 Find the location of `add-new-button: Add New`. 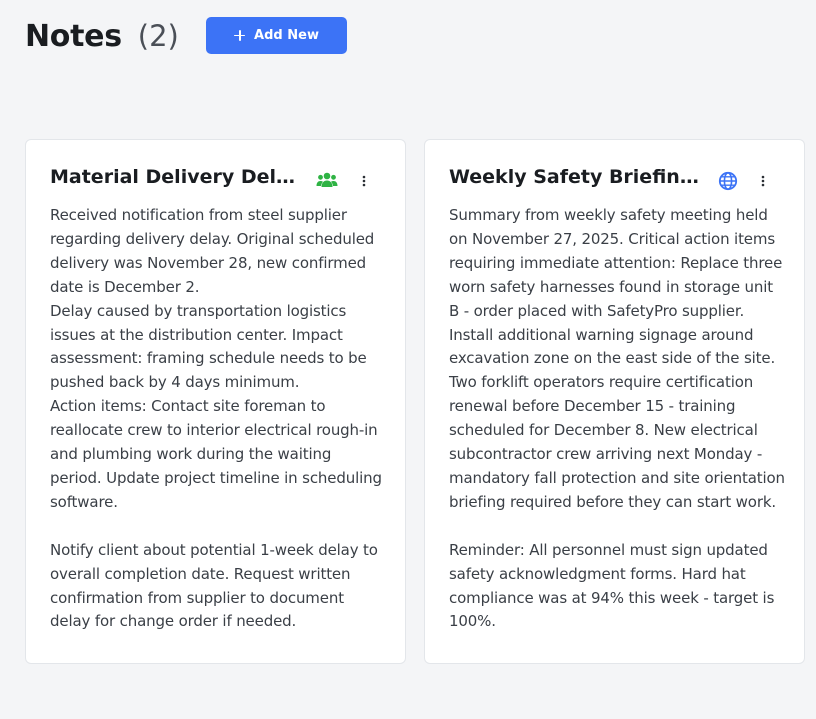

add-new-button: Add New is located at coordinates (276, 35).